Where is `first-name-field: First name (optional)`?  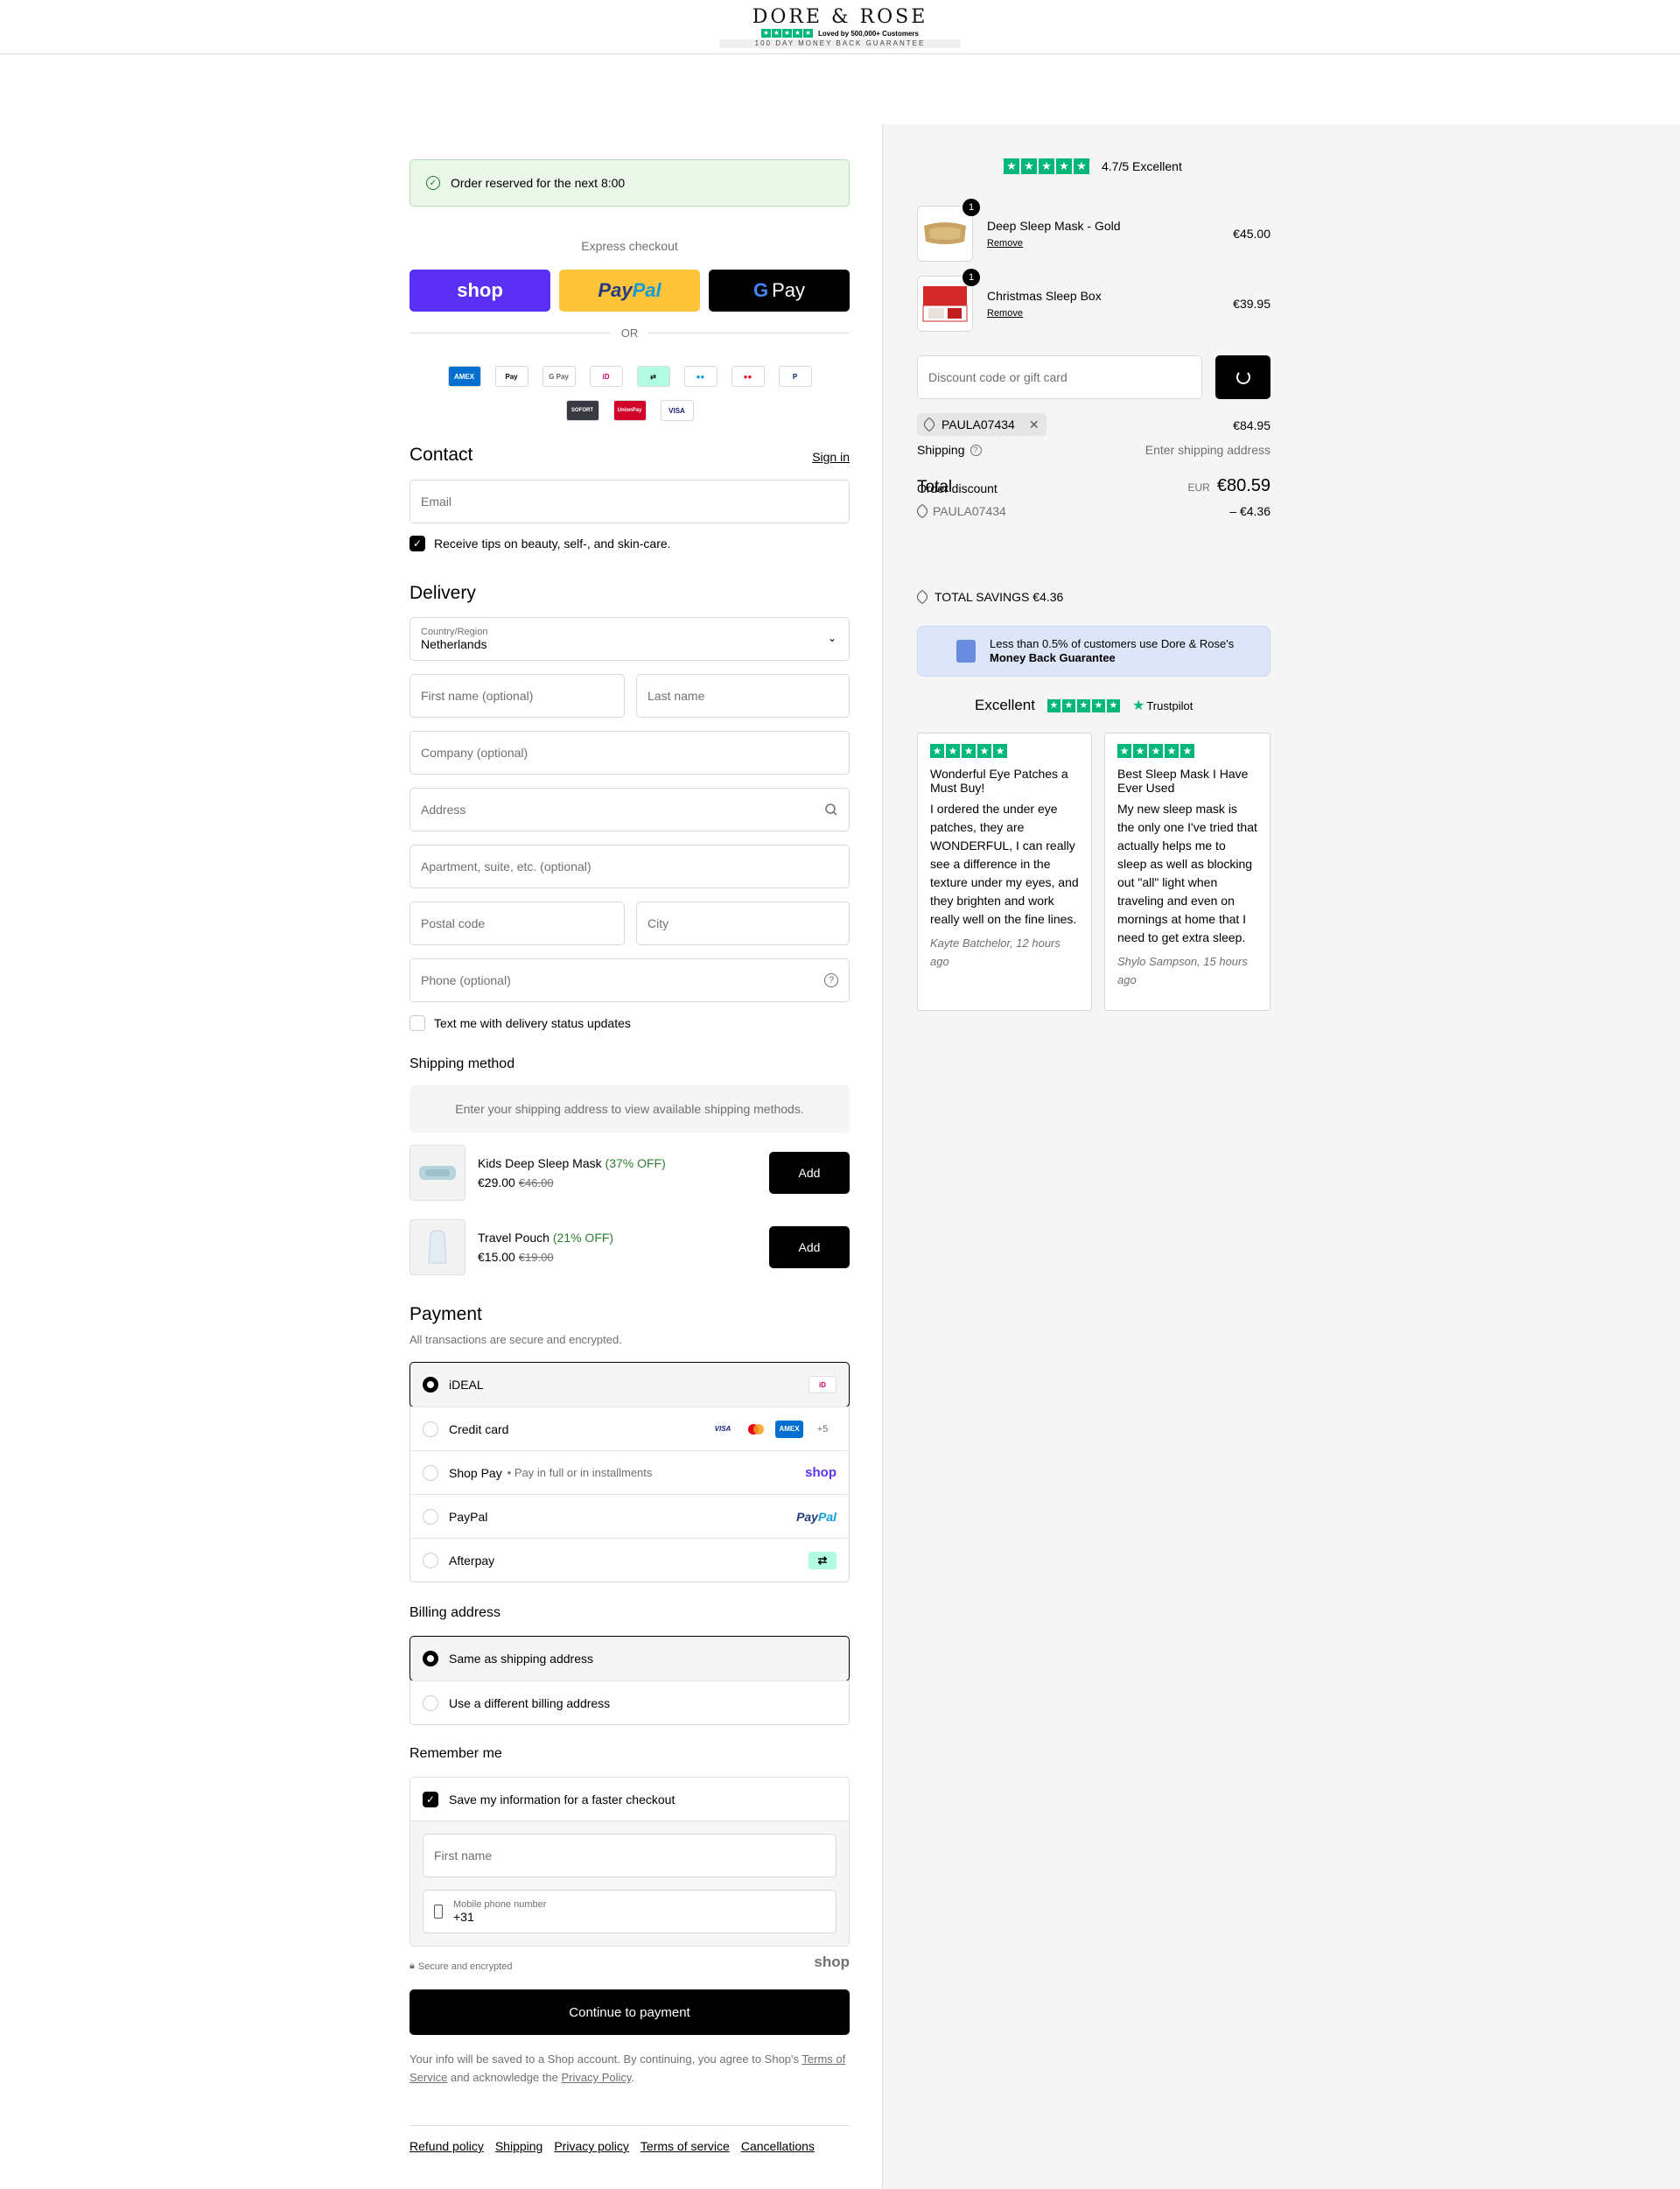 first-name-field: First name (optional) is located at coordinates (517, 696).